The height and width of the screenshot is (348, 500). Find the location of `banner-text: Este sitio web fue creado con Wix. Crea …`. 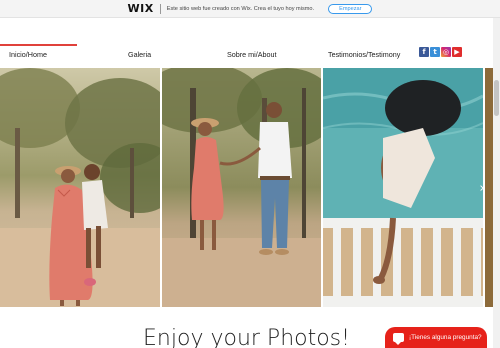

banner-text: Este sitio web fue creado con Wix. Crea … is located at coordinates (240, 8).